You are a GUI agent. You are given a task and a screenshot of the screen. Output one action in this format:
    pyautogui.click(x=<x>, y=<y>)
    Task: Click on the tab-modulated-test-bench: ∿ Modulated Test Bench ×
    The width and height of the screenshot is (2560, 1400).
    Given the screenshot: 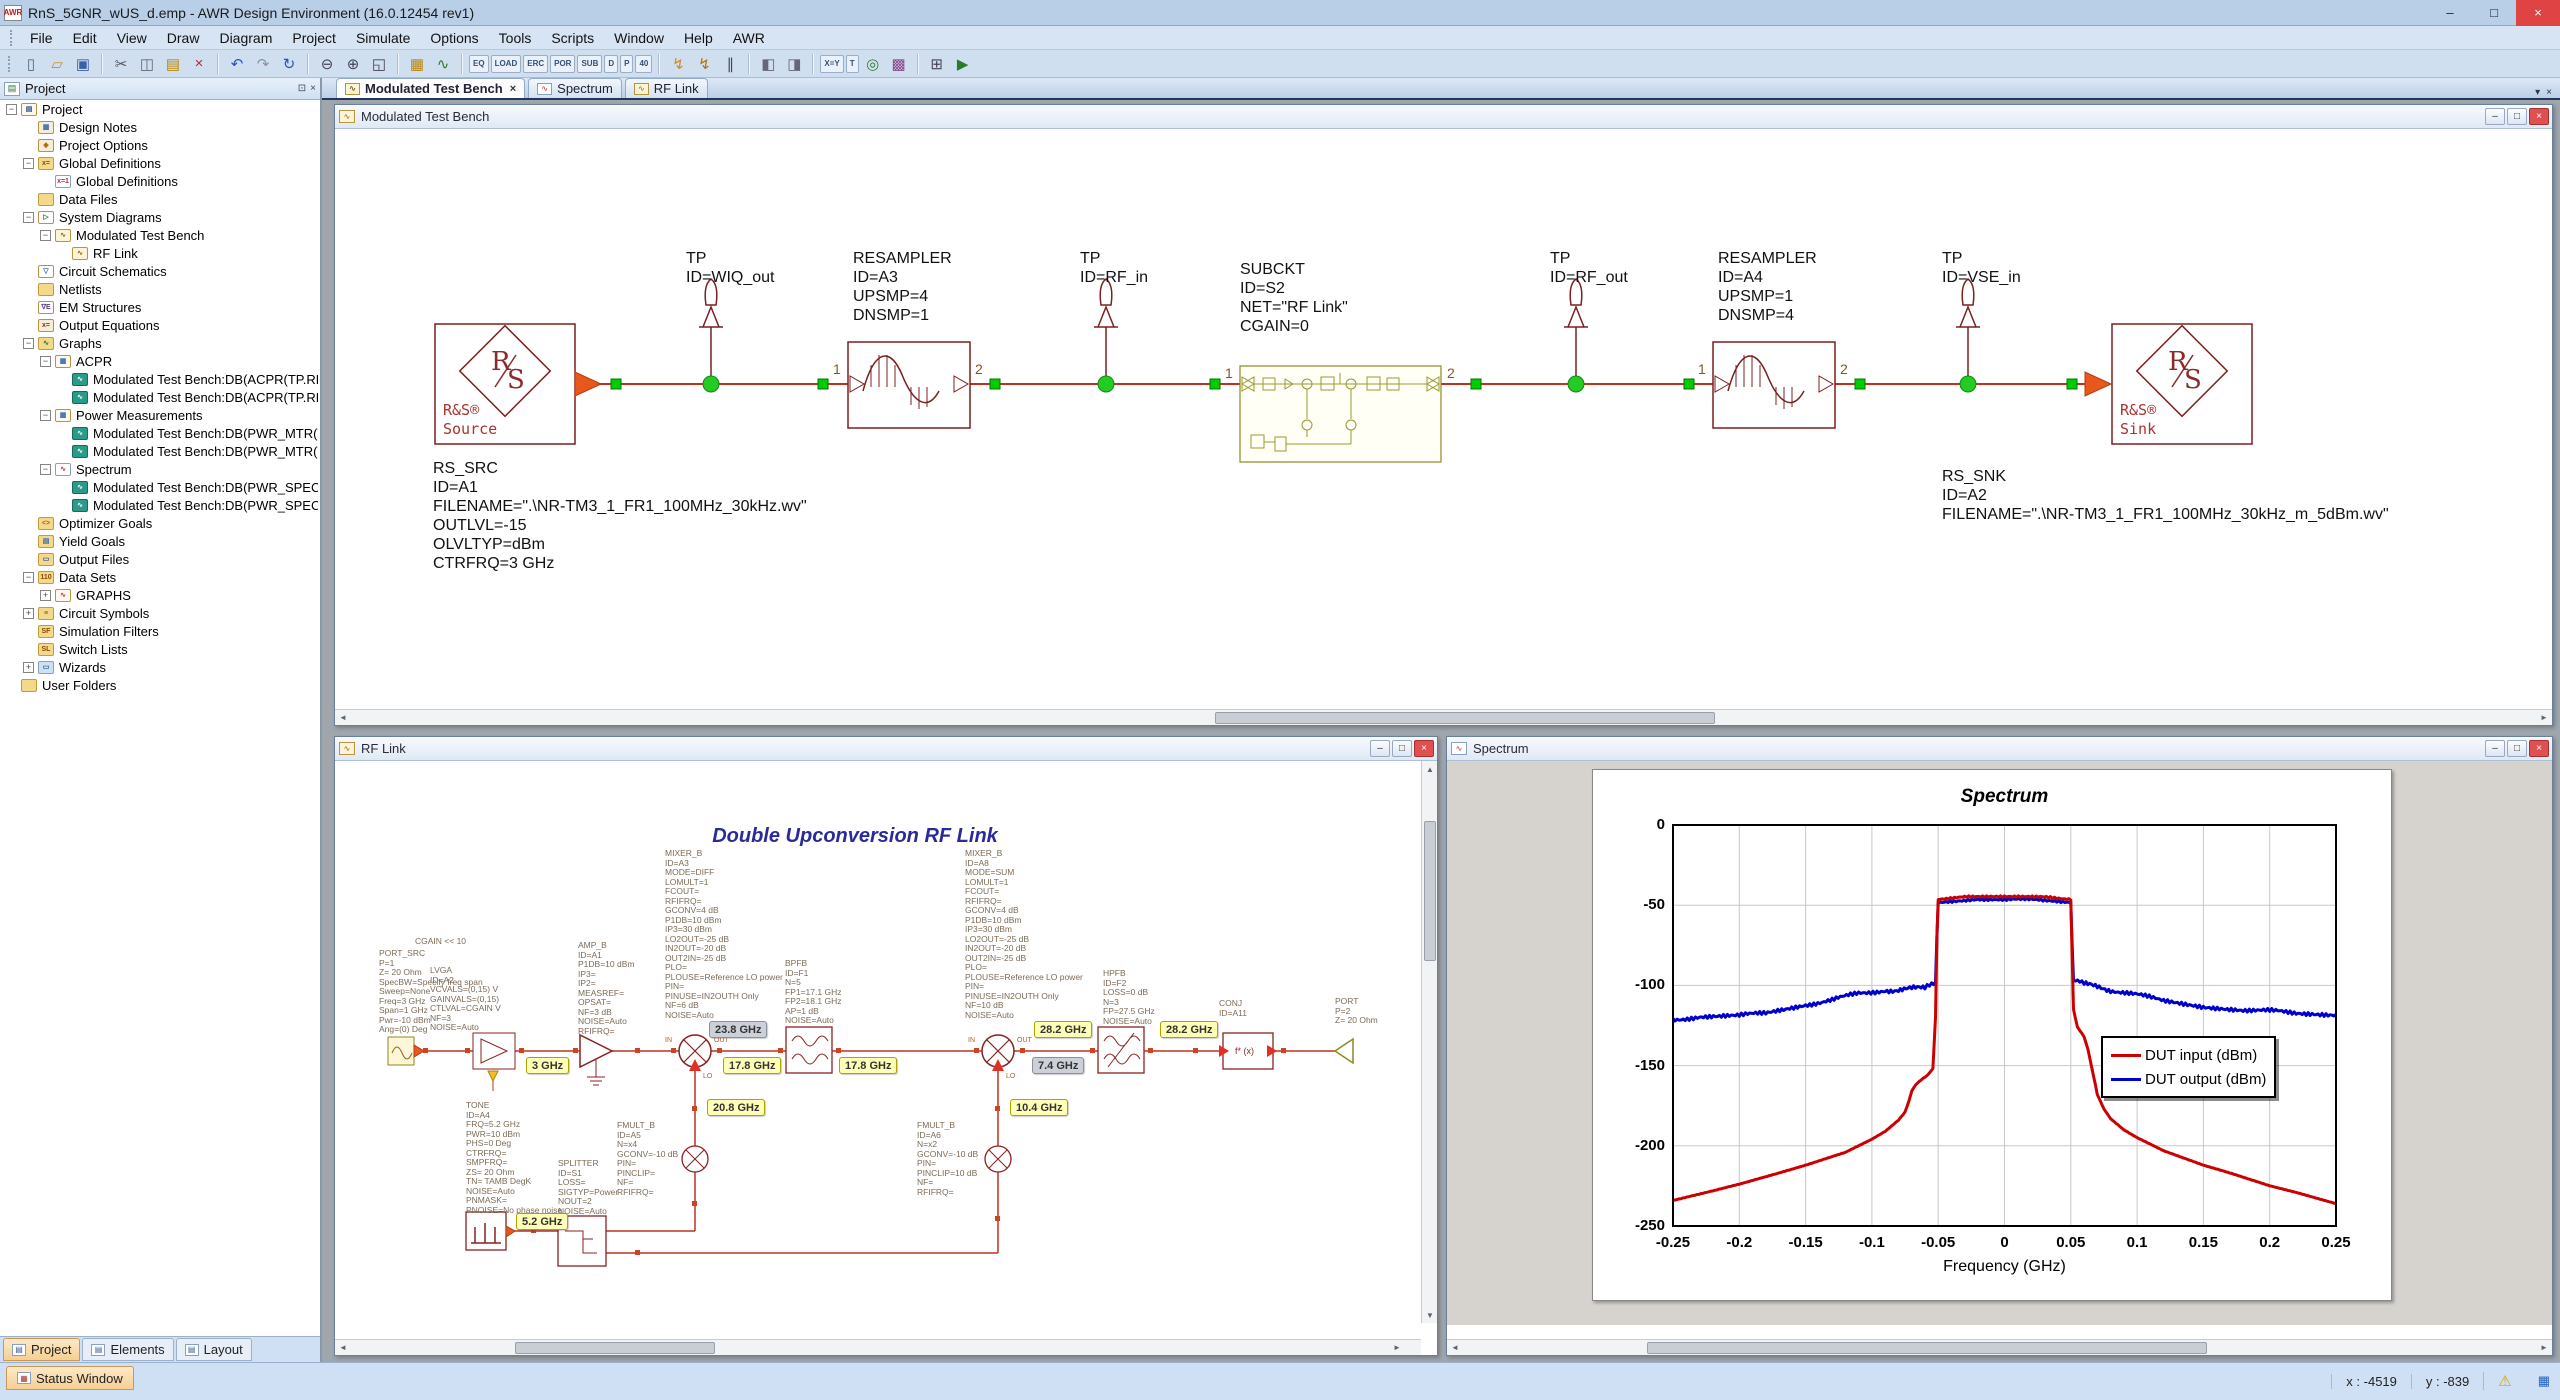 What is the action you would take?
    pyautogui.click(x=431, y=88)
    